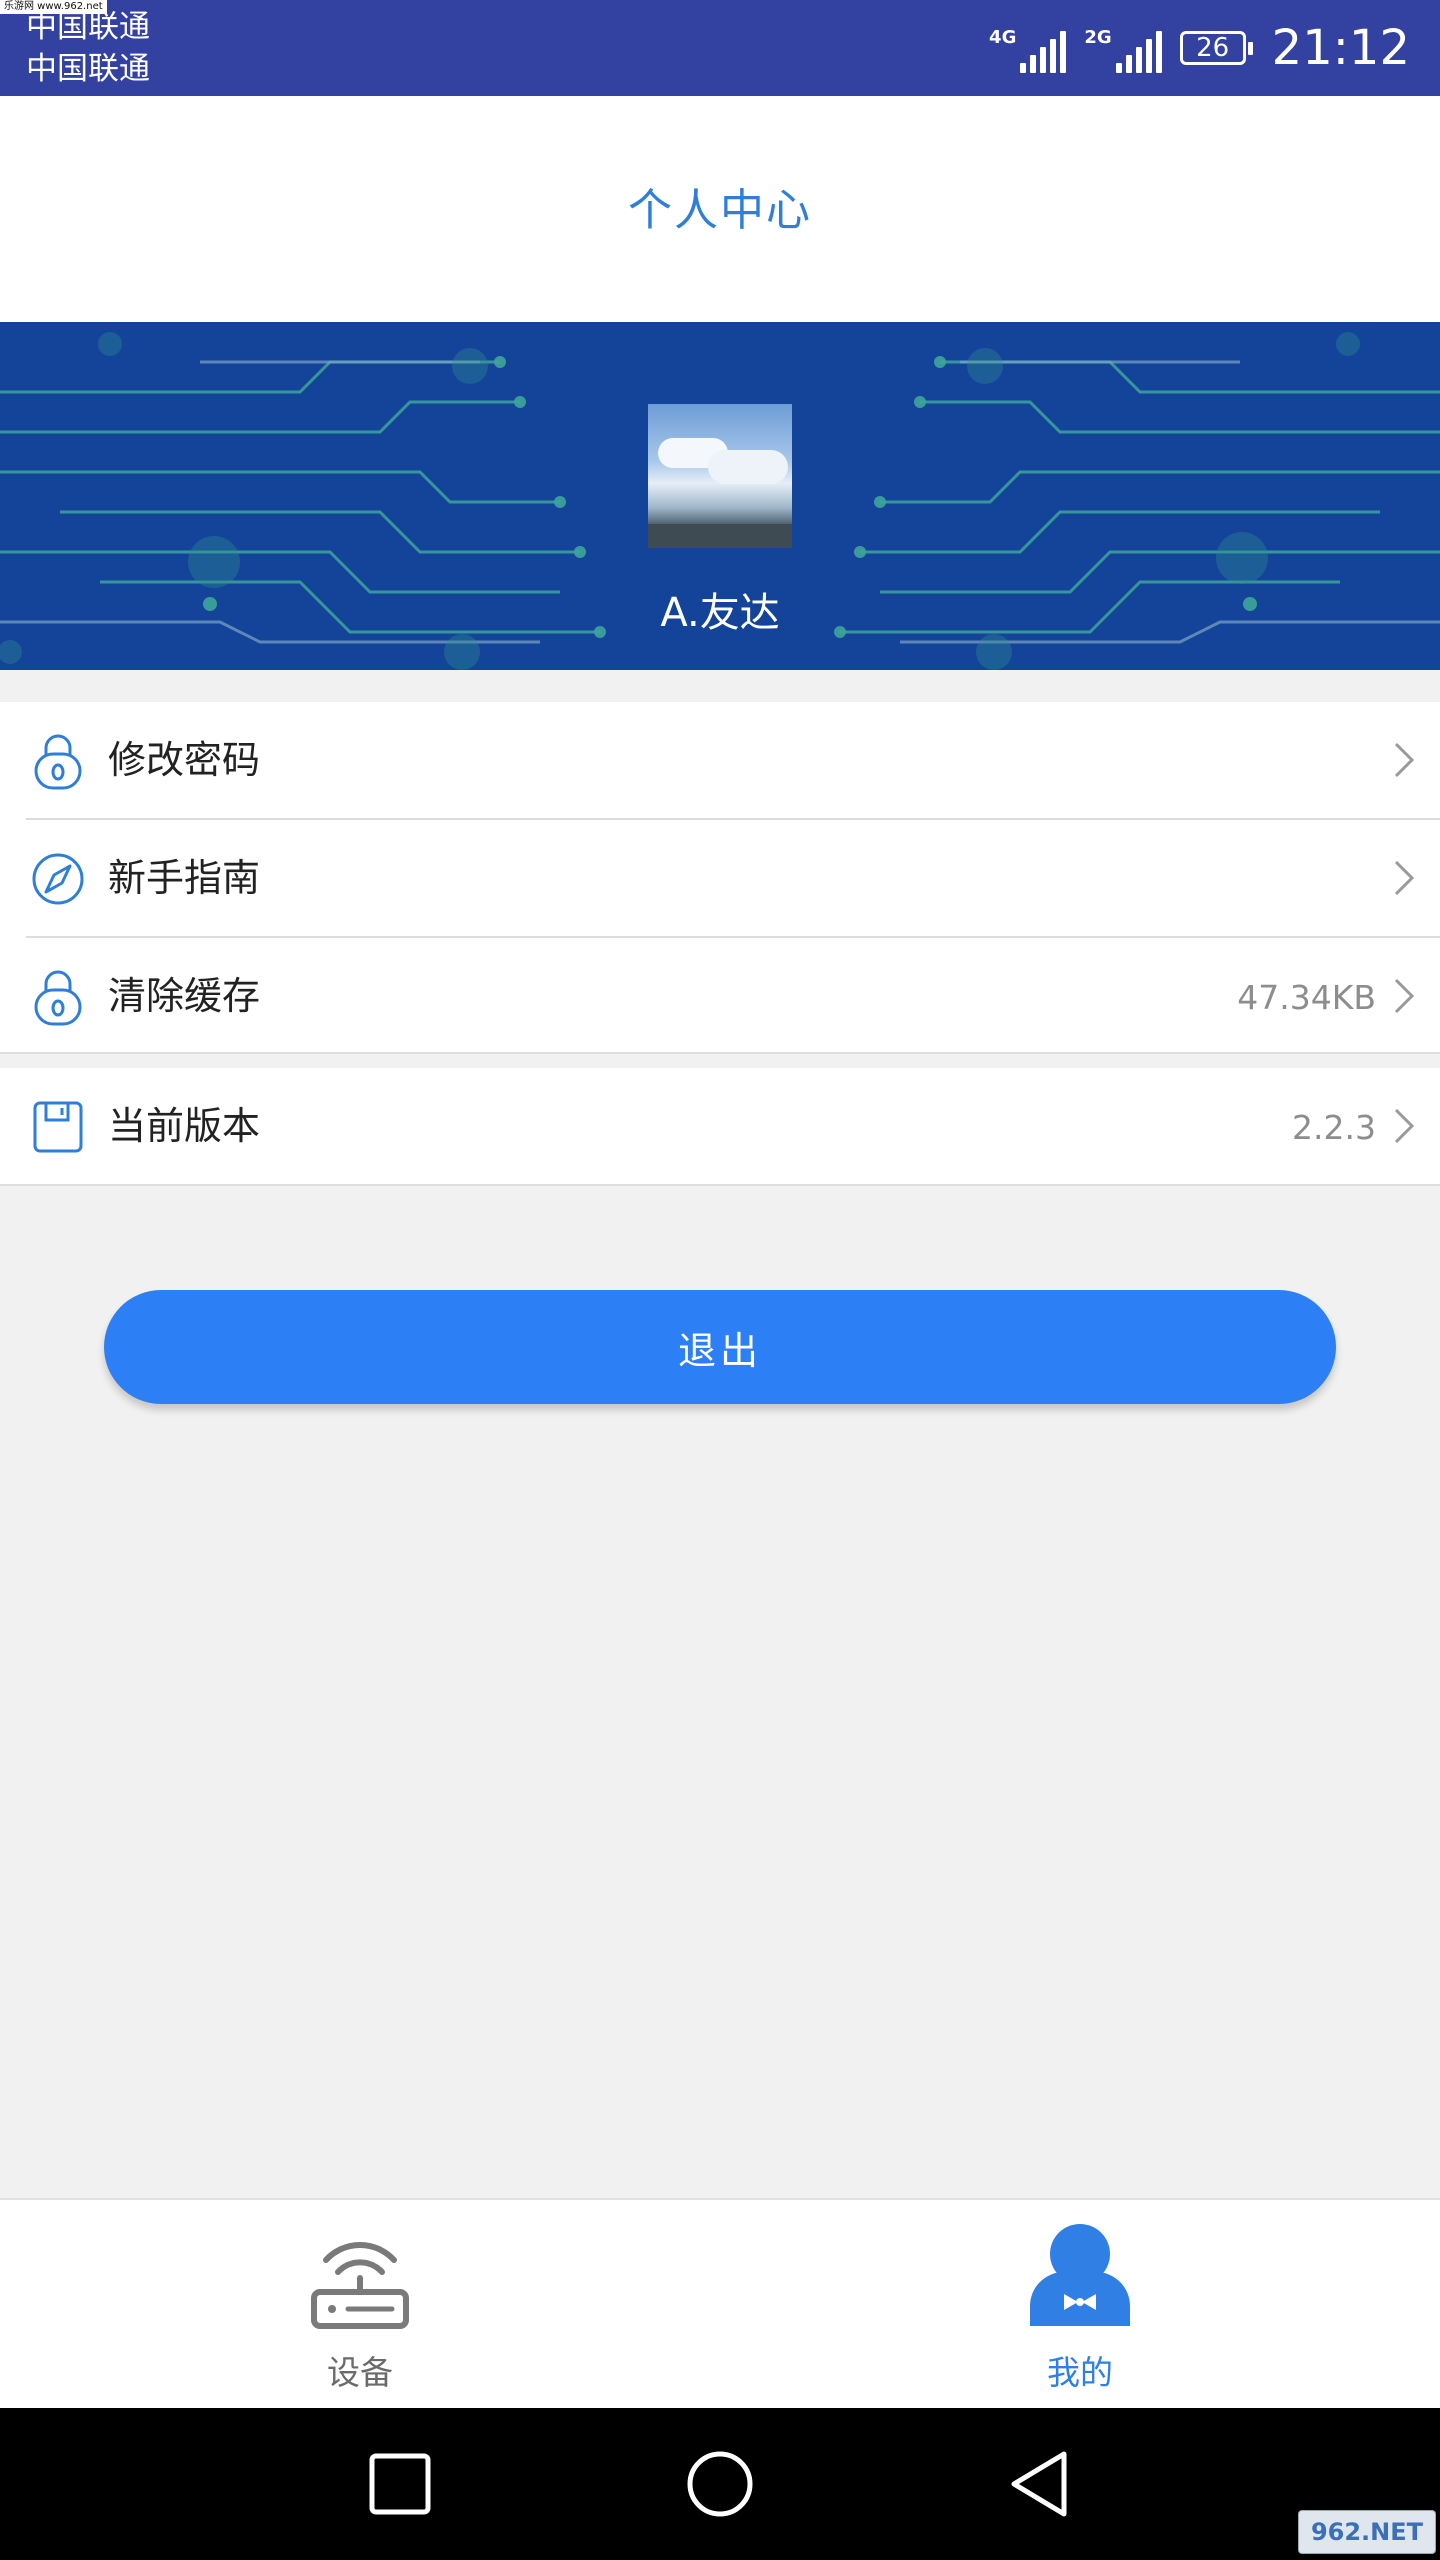 This screenshot has height=2560, width=1440. What do you see at coordinates (1080, 2372) in the screenshot?
I see `tab-label: 我的` at bounding box center [1080, 2372].